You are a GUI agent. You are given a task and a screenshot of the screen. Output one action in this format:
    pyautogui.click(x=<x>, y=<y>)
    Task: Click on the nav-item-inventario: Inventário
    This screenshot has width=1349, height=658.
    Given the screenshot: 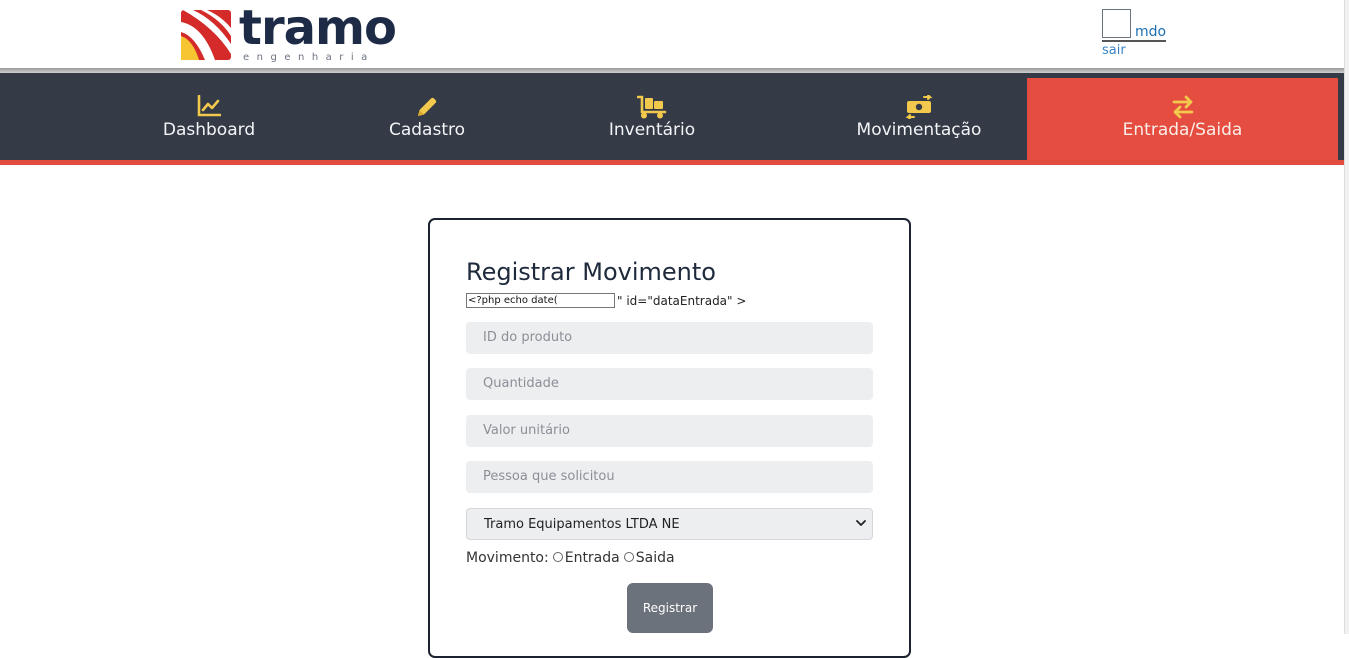 What is the action you would take?
    pyautogui.click(x=652, y=116)
    